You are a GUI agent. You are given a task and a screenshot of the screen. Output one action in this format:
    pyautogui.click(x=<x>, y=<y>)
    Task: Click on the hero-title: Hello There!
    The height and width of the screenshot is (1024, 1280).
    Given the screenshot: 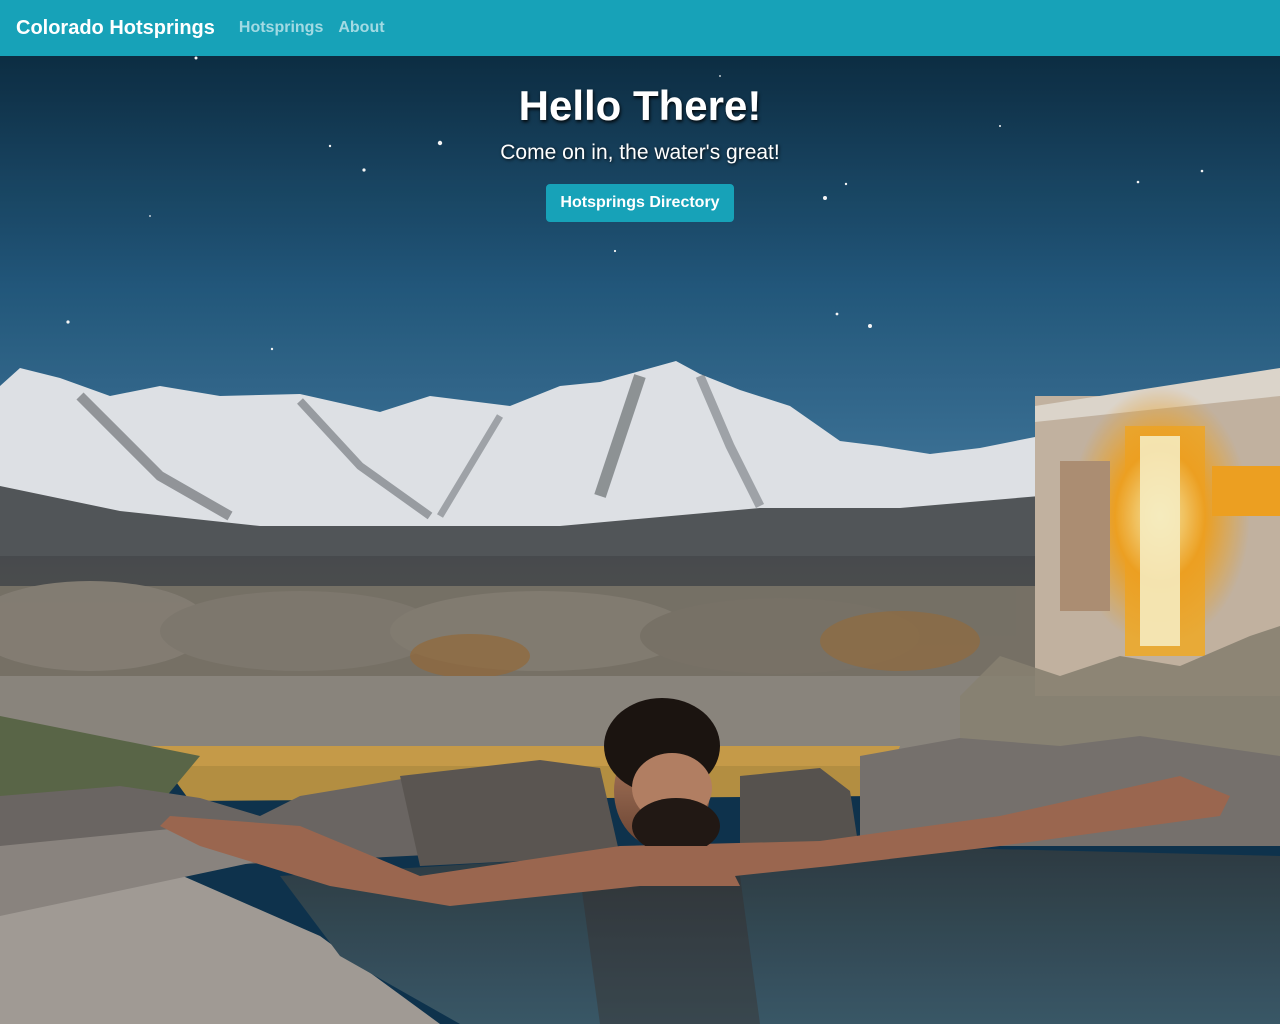 What is the action you would take?
    pyautogui.click(x=640, y=105)
    